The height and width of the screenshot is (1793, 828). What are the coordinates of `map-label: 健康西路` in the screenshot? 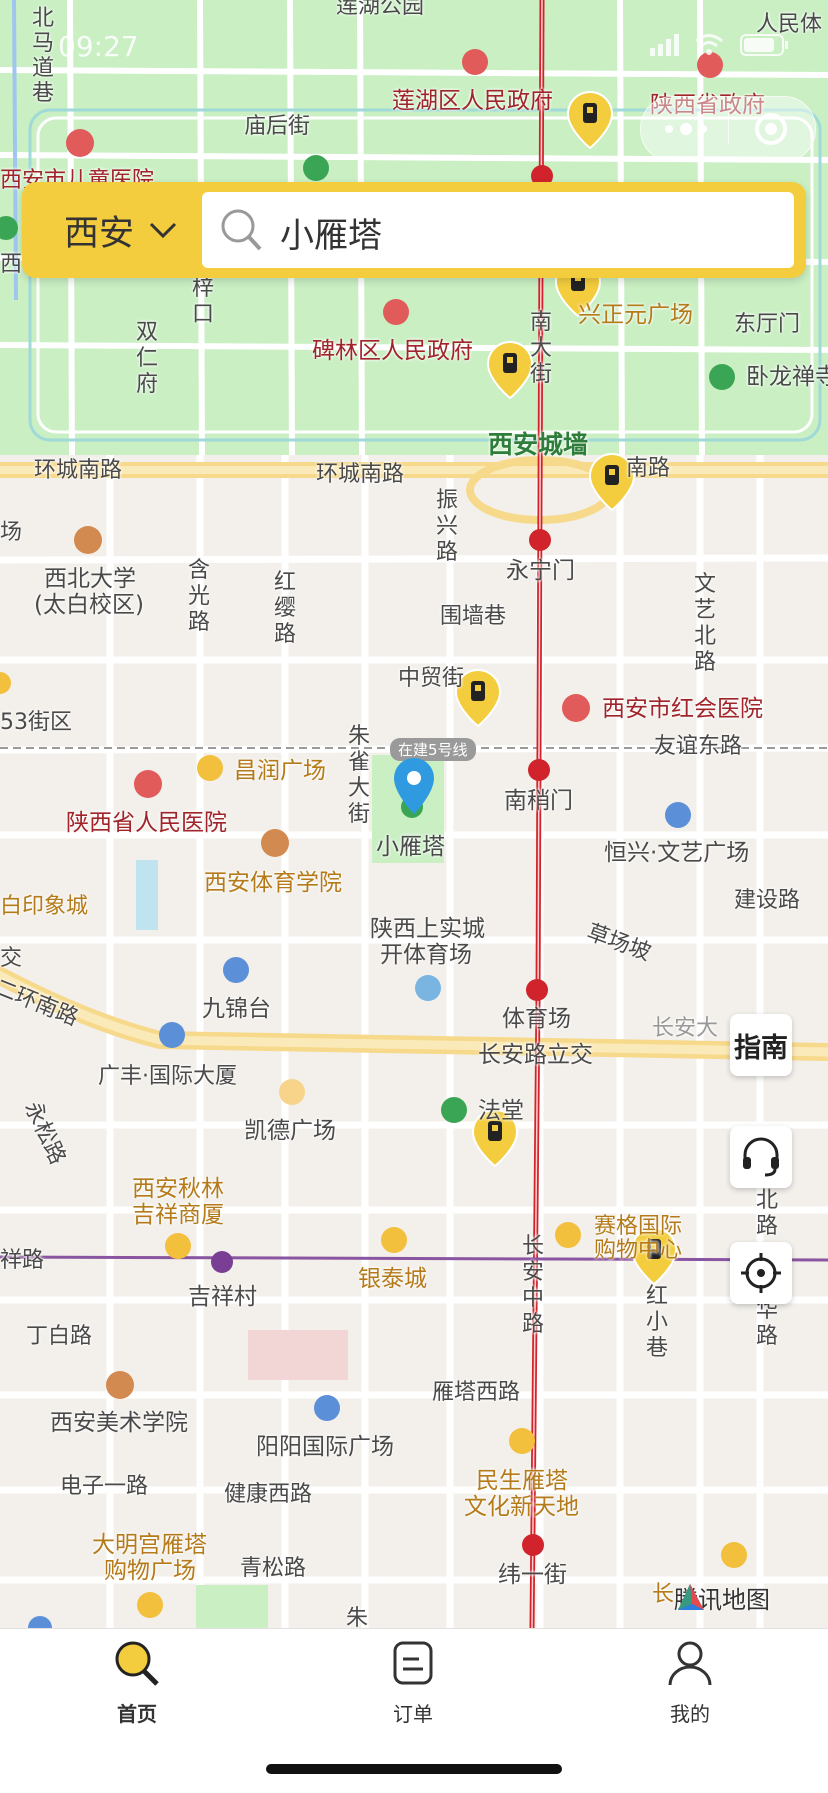 It's located at (268, 1494).